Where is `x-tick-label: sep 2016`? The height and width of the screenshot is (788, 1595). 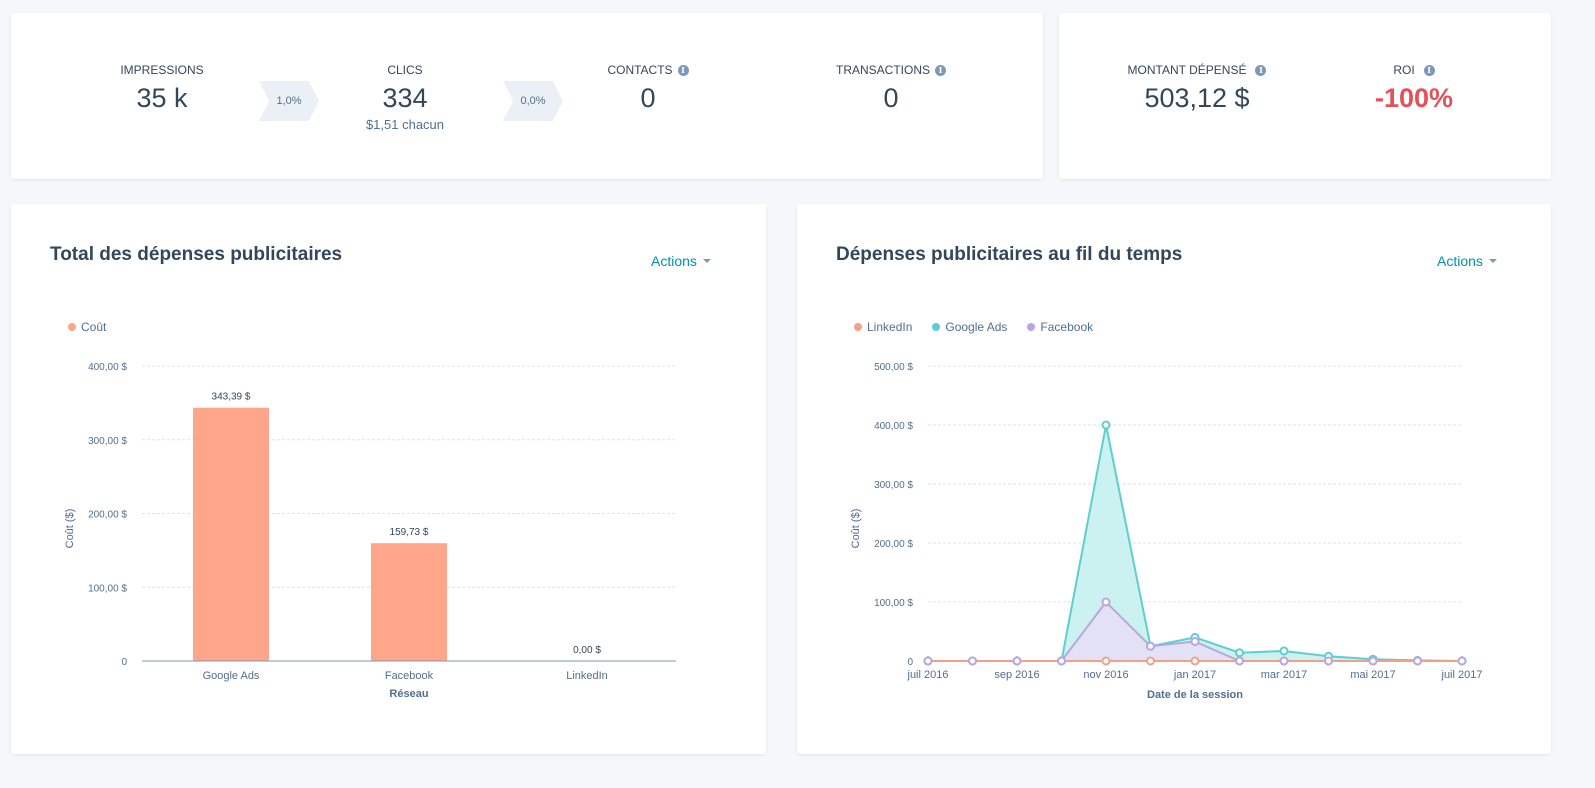
x-tick-label: sep 2016 is located at coordinates (1016, 675).